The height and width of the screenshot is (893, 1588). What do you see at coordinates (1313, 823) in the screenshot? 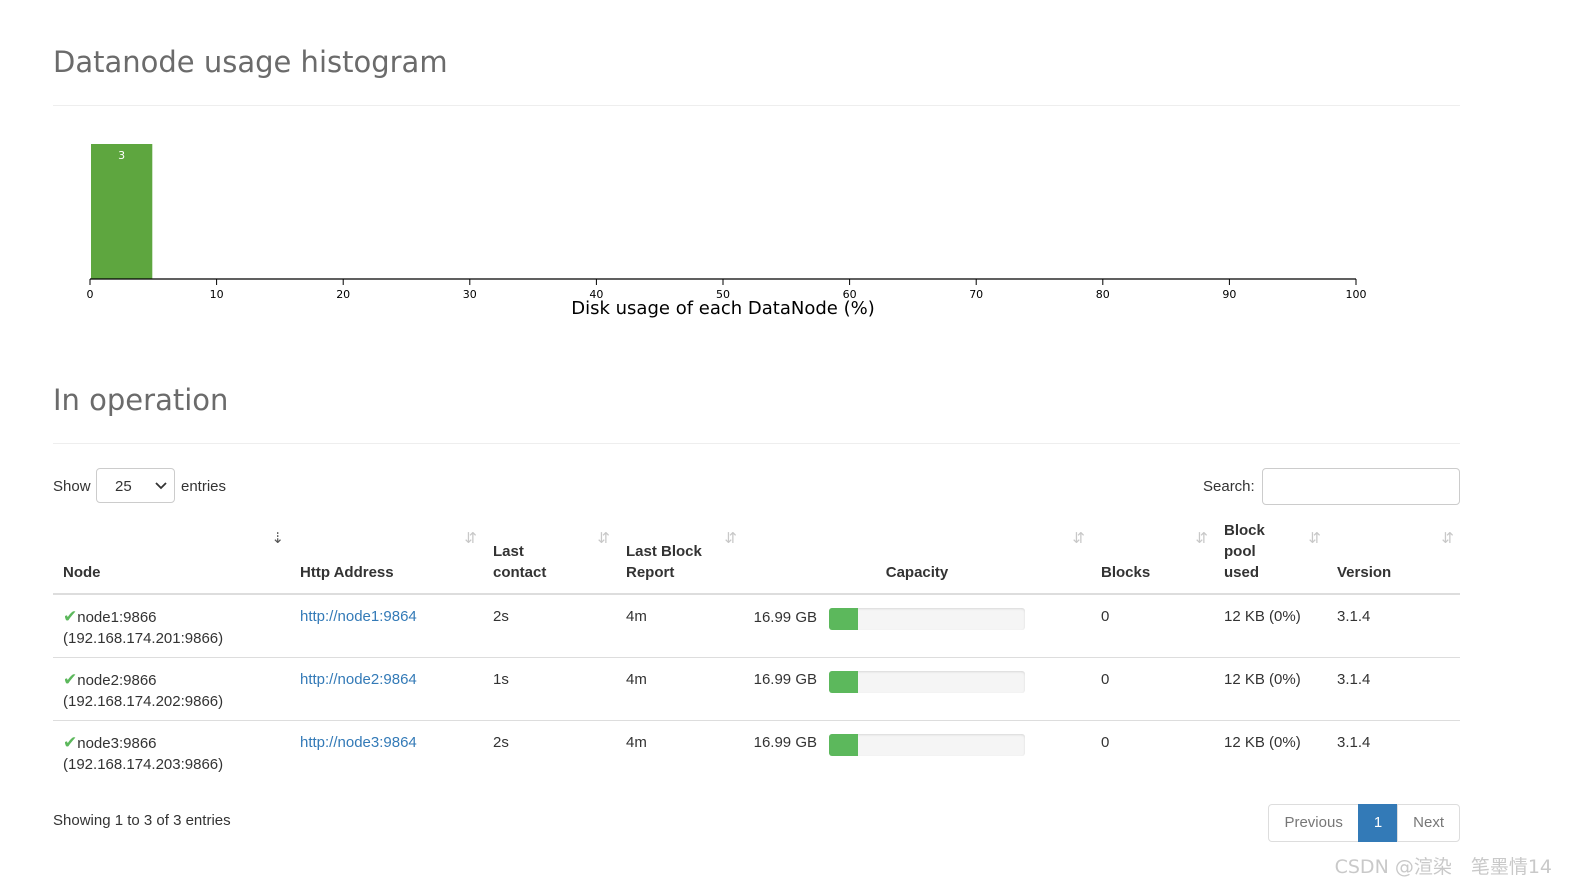
I see `previous-page-button: Previous` at bounding box center [1313, 823].